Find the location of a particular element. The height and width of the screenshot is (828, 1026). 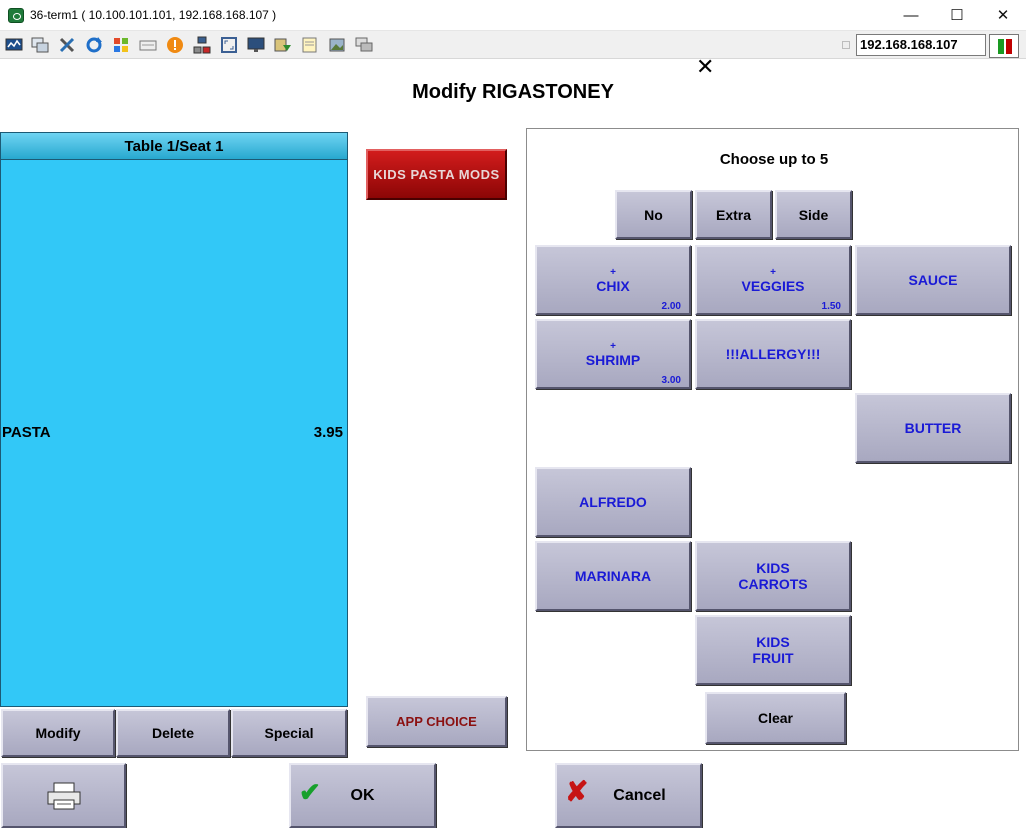

special-button: Special is located at coordinates (289, 733).